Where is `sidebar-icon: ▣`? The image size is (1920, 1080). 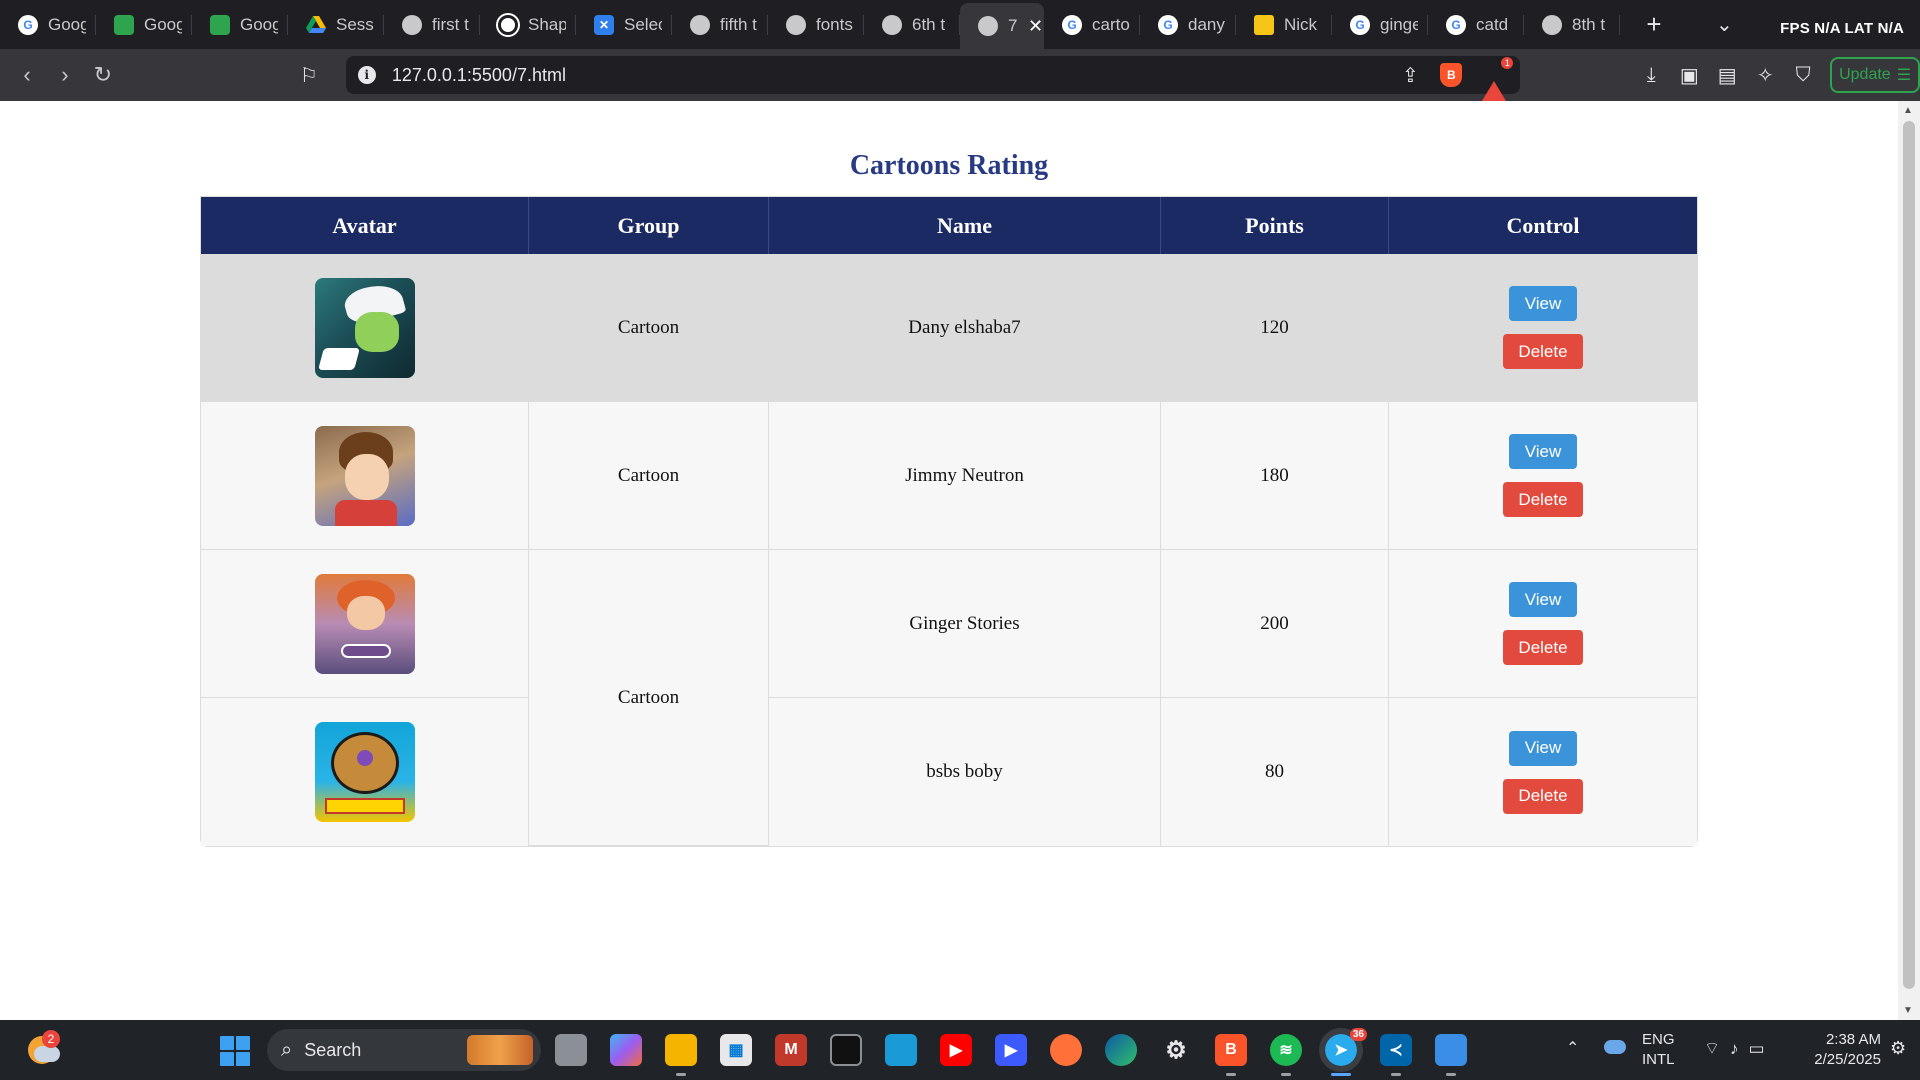
sidebar-icon: ▣ is located at coordinates (1689, 75).